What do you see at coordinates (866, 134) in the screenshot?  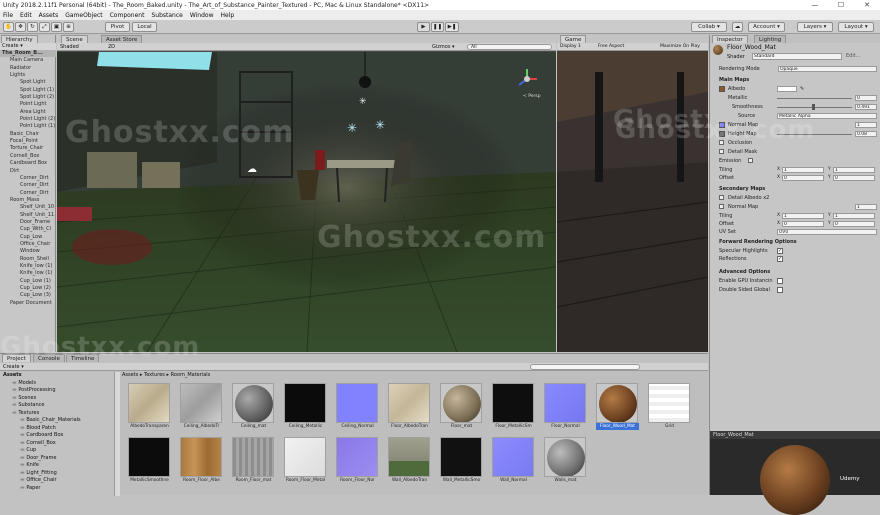 I see `height-map-value: 0.08` at bounding box center [866, 134].